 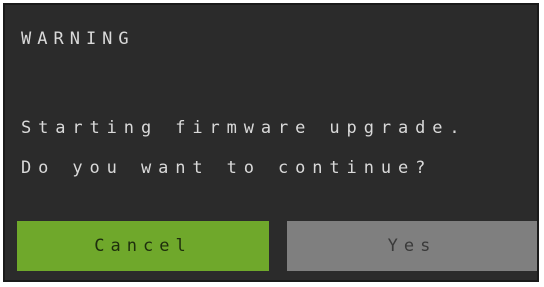 What do you see at coordinates (78, 39) in the screenshot?
I see `dialog-title: WARNING` at bounding box center [78, 39].